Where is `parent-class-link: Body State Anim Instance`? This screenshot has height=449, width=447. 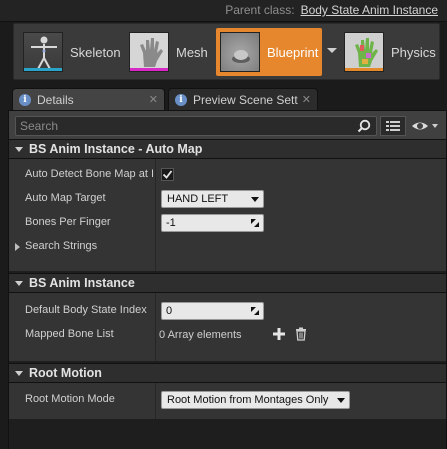 parent-class-link: Body State Anim Instance is located at coordinates (369, 10).